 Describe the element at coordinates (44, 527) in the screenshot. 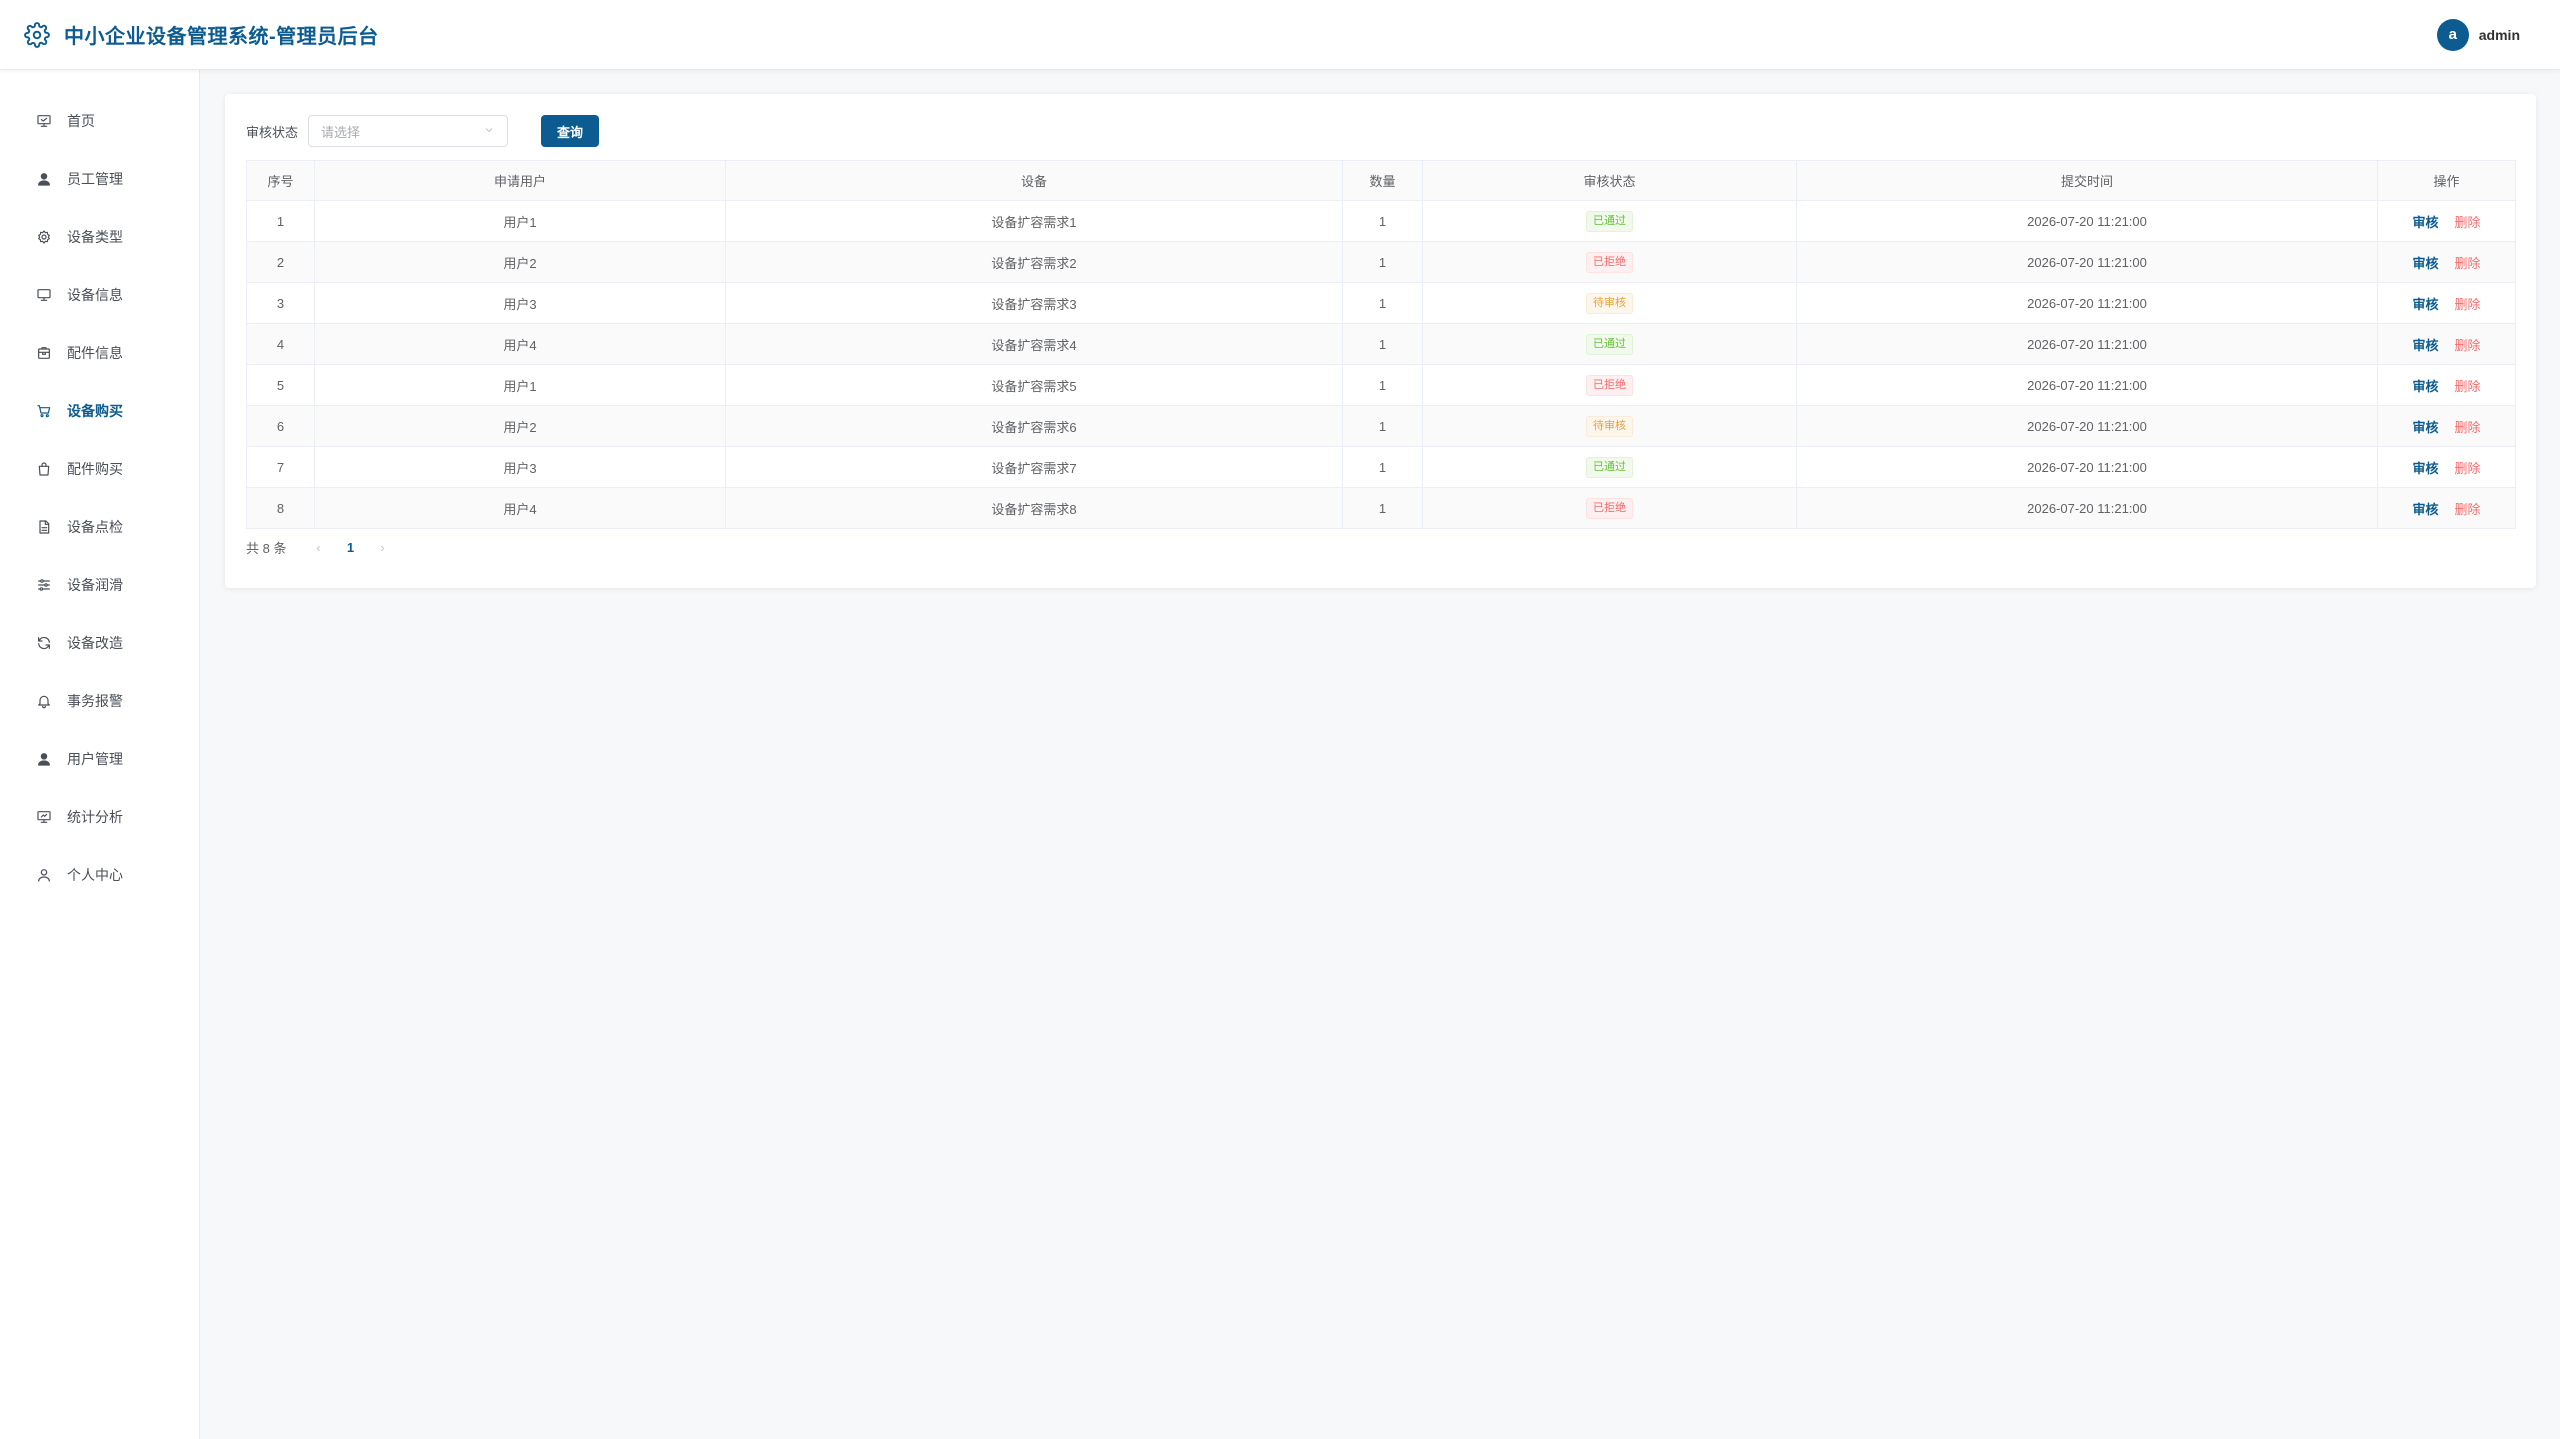

I see `document-icon` at that location.